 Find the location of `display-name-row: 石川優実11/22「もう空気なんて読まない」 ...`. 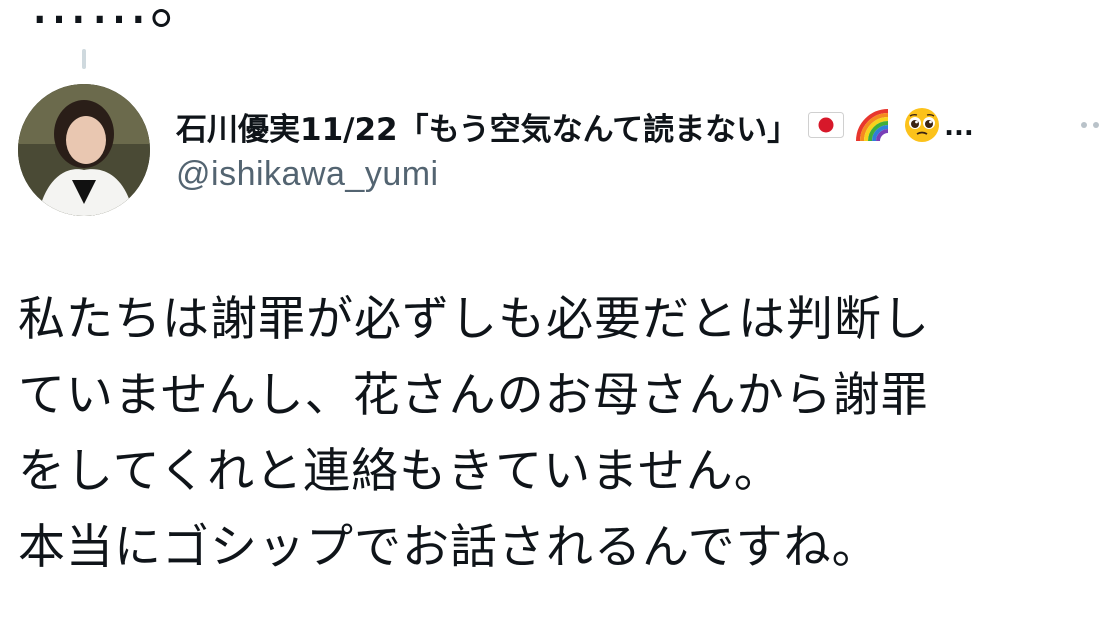

display-name-row: 石川優実11/22「もう空気なんて読まない」 ... is located at coordinates (623, 126).